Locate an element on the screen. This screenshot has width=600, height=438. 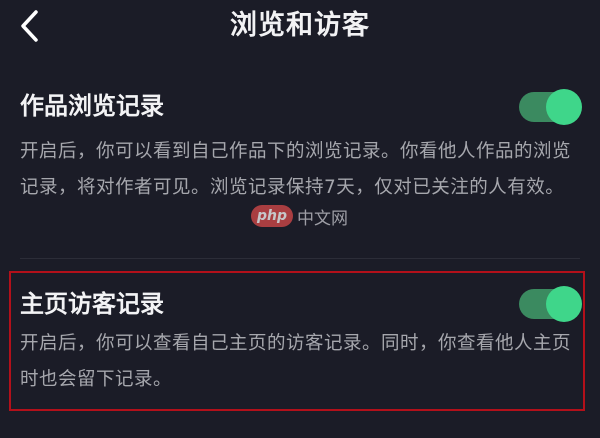
watermark-text: 中文网 is located at coordinates (323, 218).